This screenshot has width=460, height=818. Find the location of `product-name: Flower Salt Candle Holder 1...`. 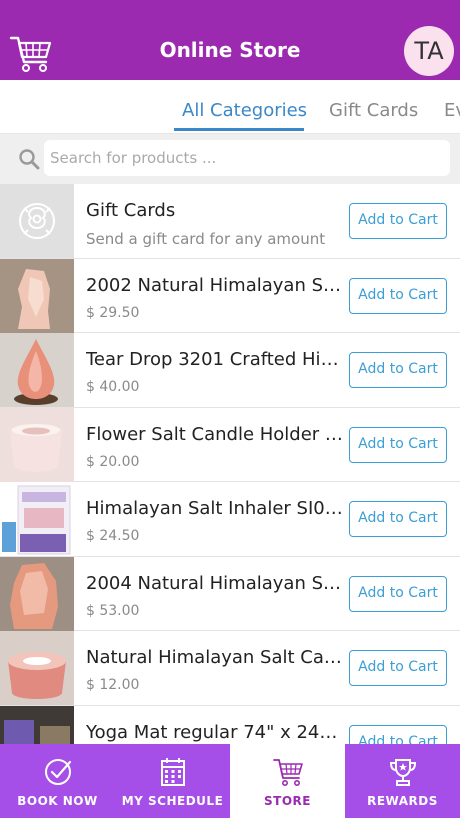

product-name: Flower Salt Candle Holder 1... is located at coordinates (215, 434).